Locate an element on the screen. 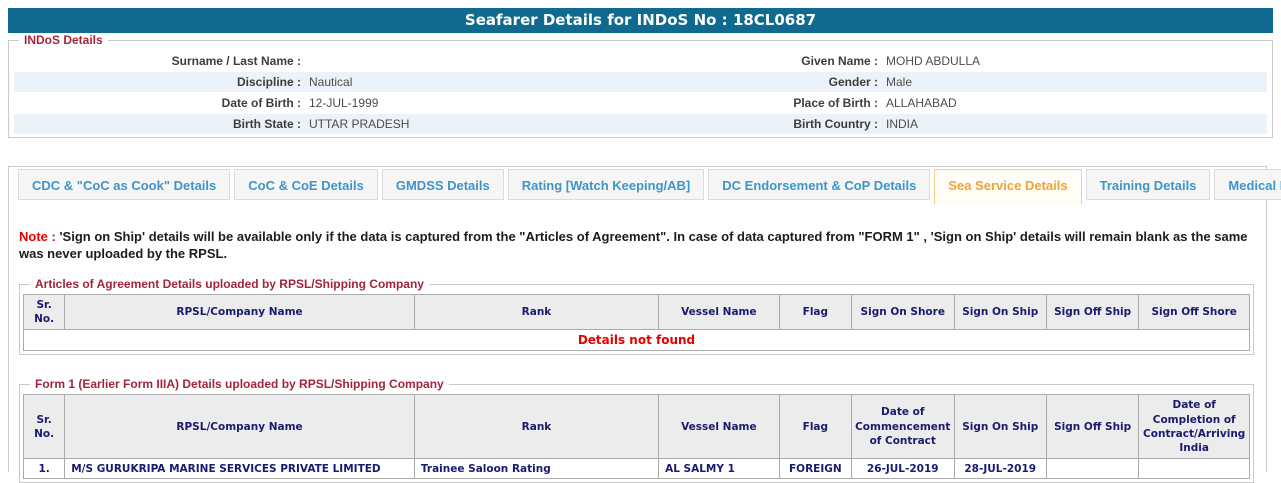 The width and height of the screenshot is (1281, 483). detail-row-discipline: Discipline : Nautical Gender : Male is located at coordinates (640, 82).